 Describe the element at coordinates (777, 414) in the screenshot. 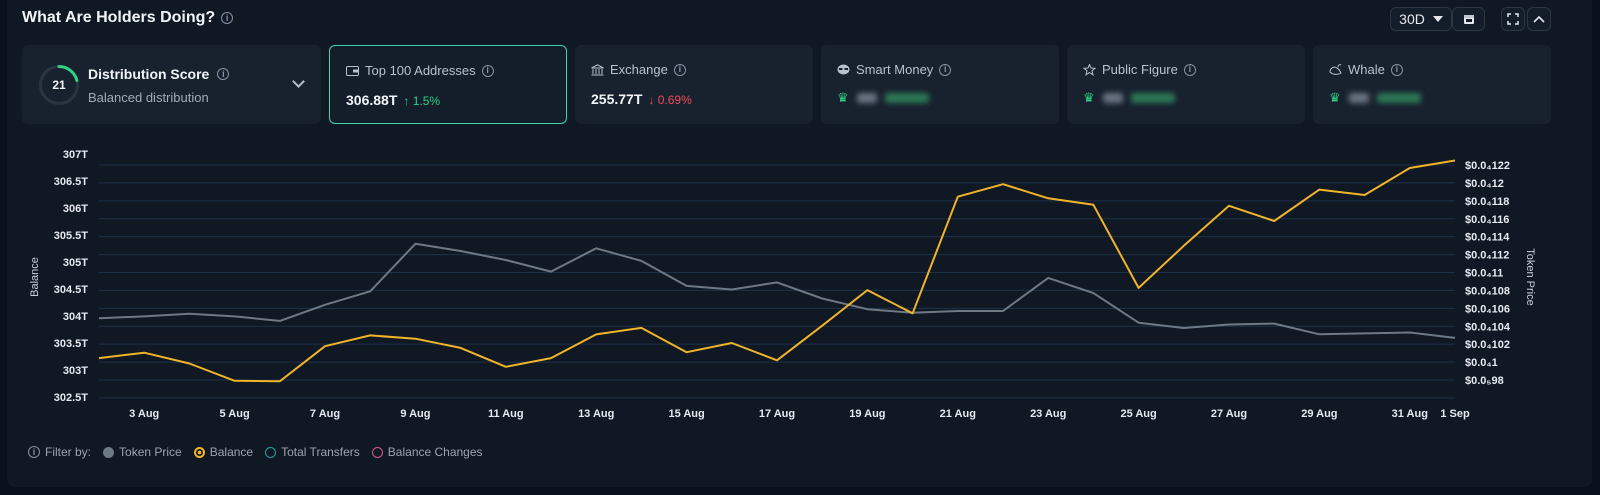

I see `x-tick-label: 17 Aug` at that location.